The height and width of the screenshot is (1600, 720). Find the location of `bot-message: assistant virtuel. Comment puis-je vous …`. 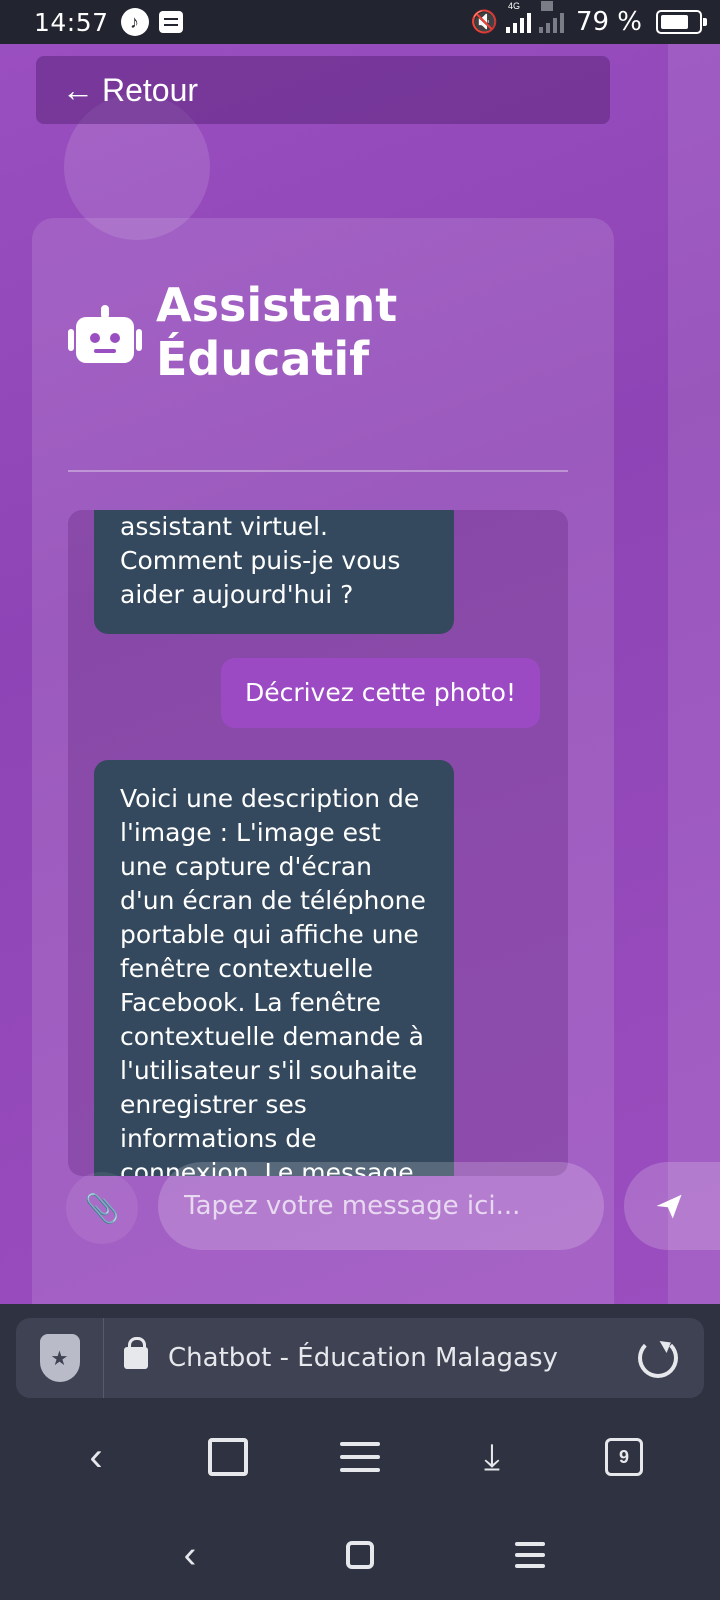

bot-message: assistant virtuel. Comment puis-je vous … is located at coordinates (274, 572).